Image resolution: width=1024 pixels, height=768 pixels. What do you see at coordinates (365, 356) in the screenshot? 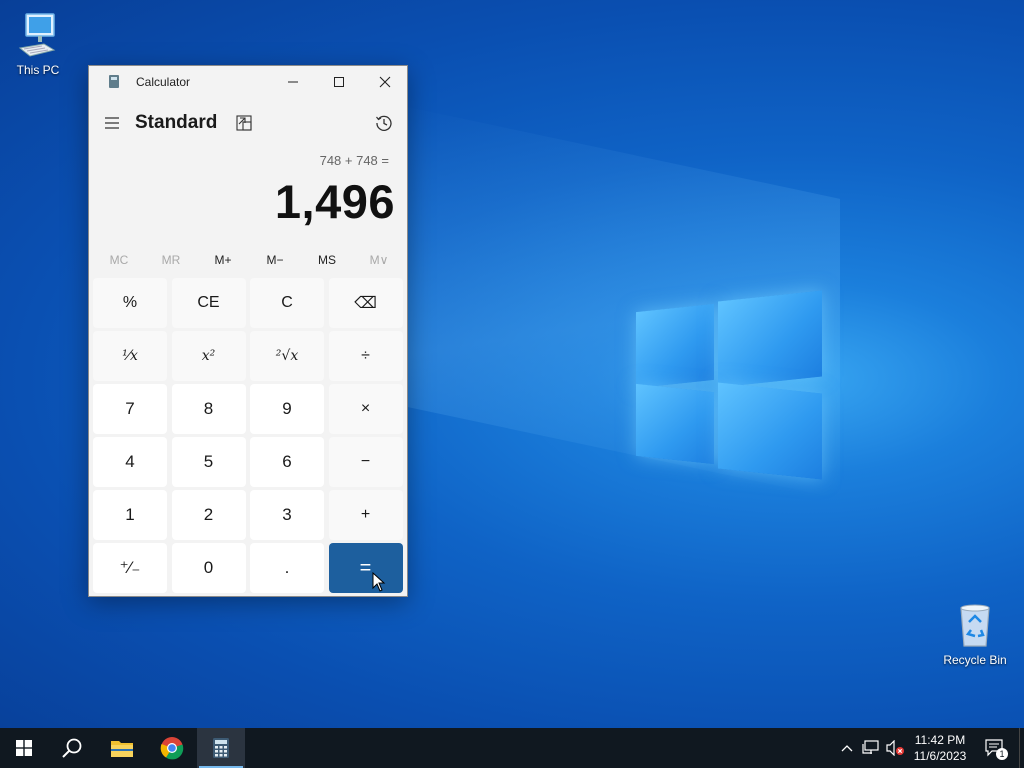
I see `divide-button: ÷` at bounding box center [365, 356].